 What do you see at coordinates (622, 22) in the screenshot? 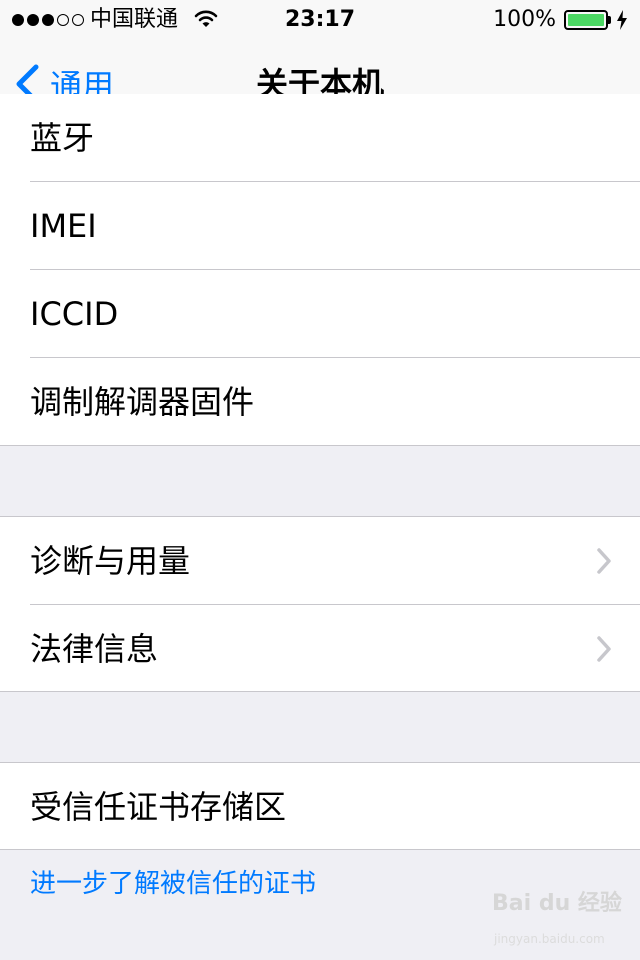
I see `charging-icon` at bounding box center [622, 22].